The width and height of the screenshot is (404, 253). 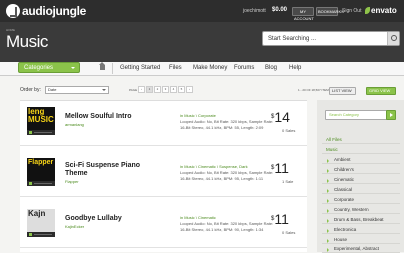 What do you see at coordinates (330, 11) in the screenshot?
I see `bookmarks-button: BOOKMARKS` at bounding box center [330, 11].